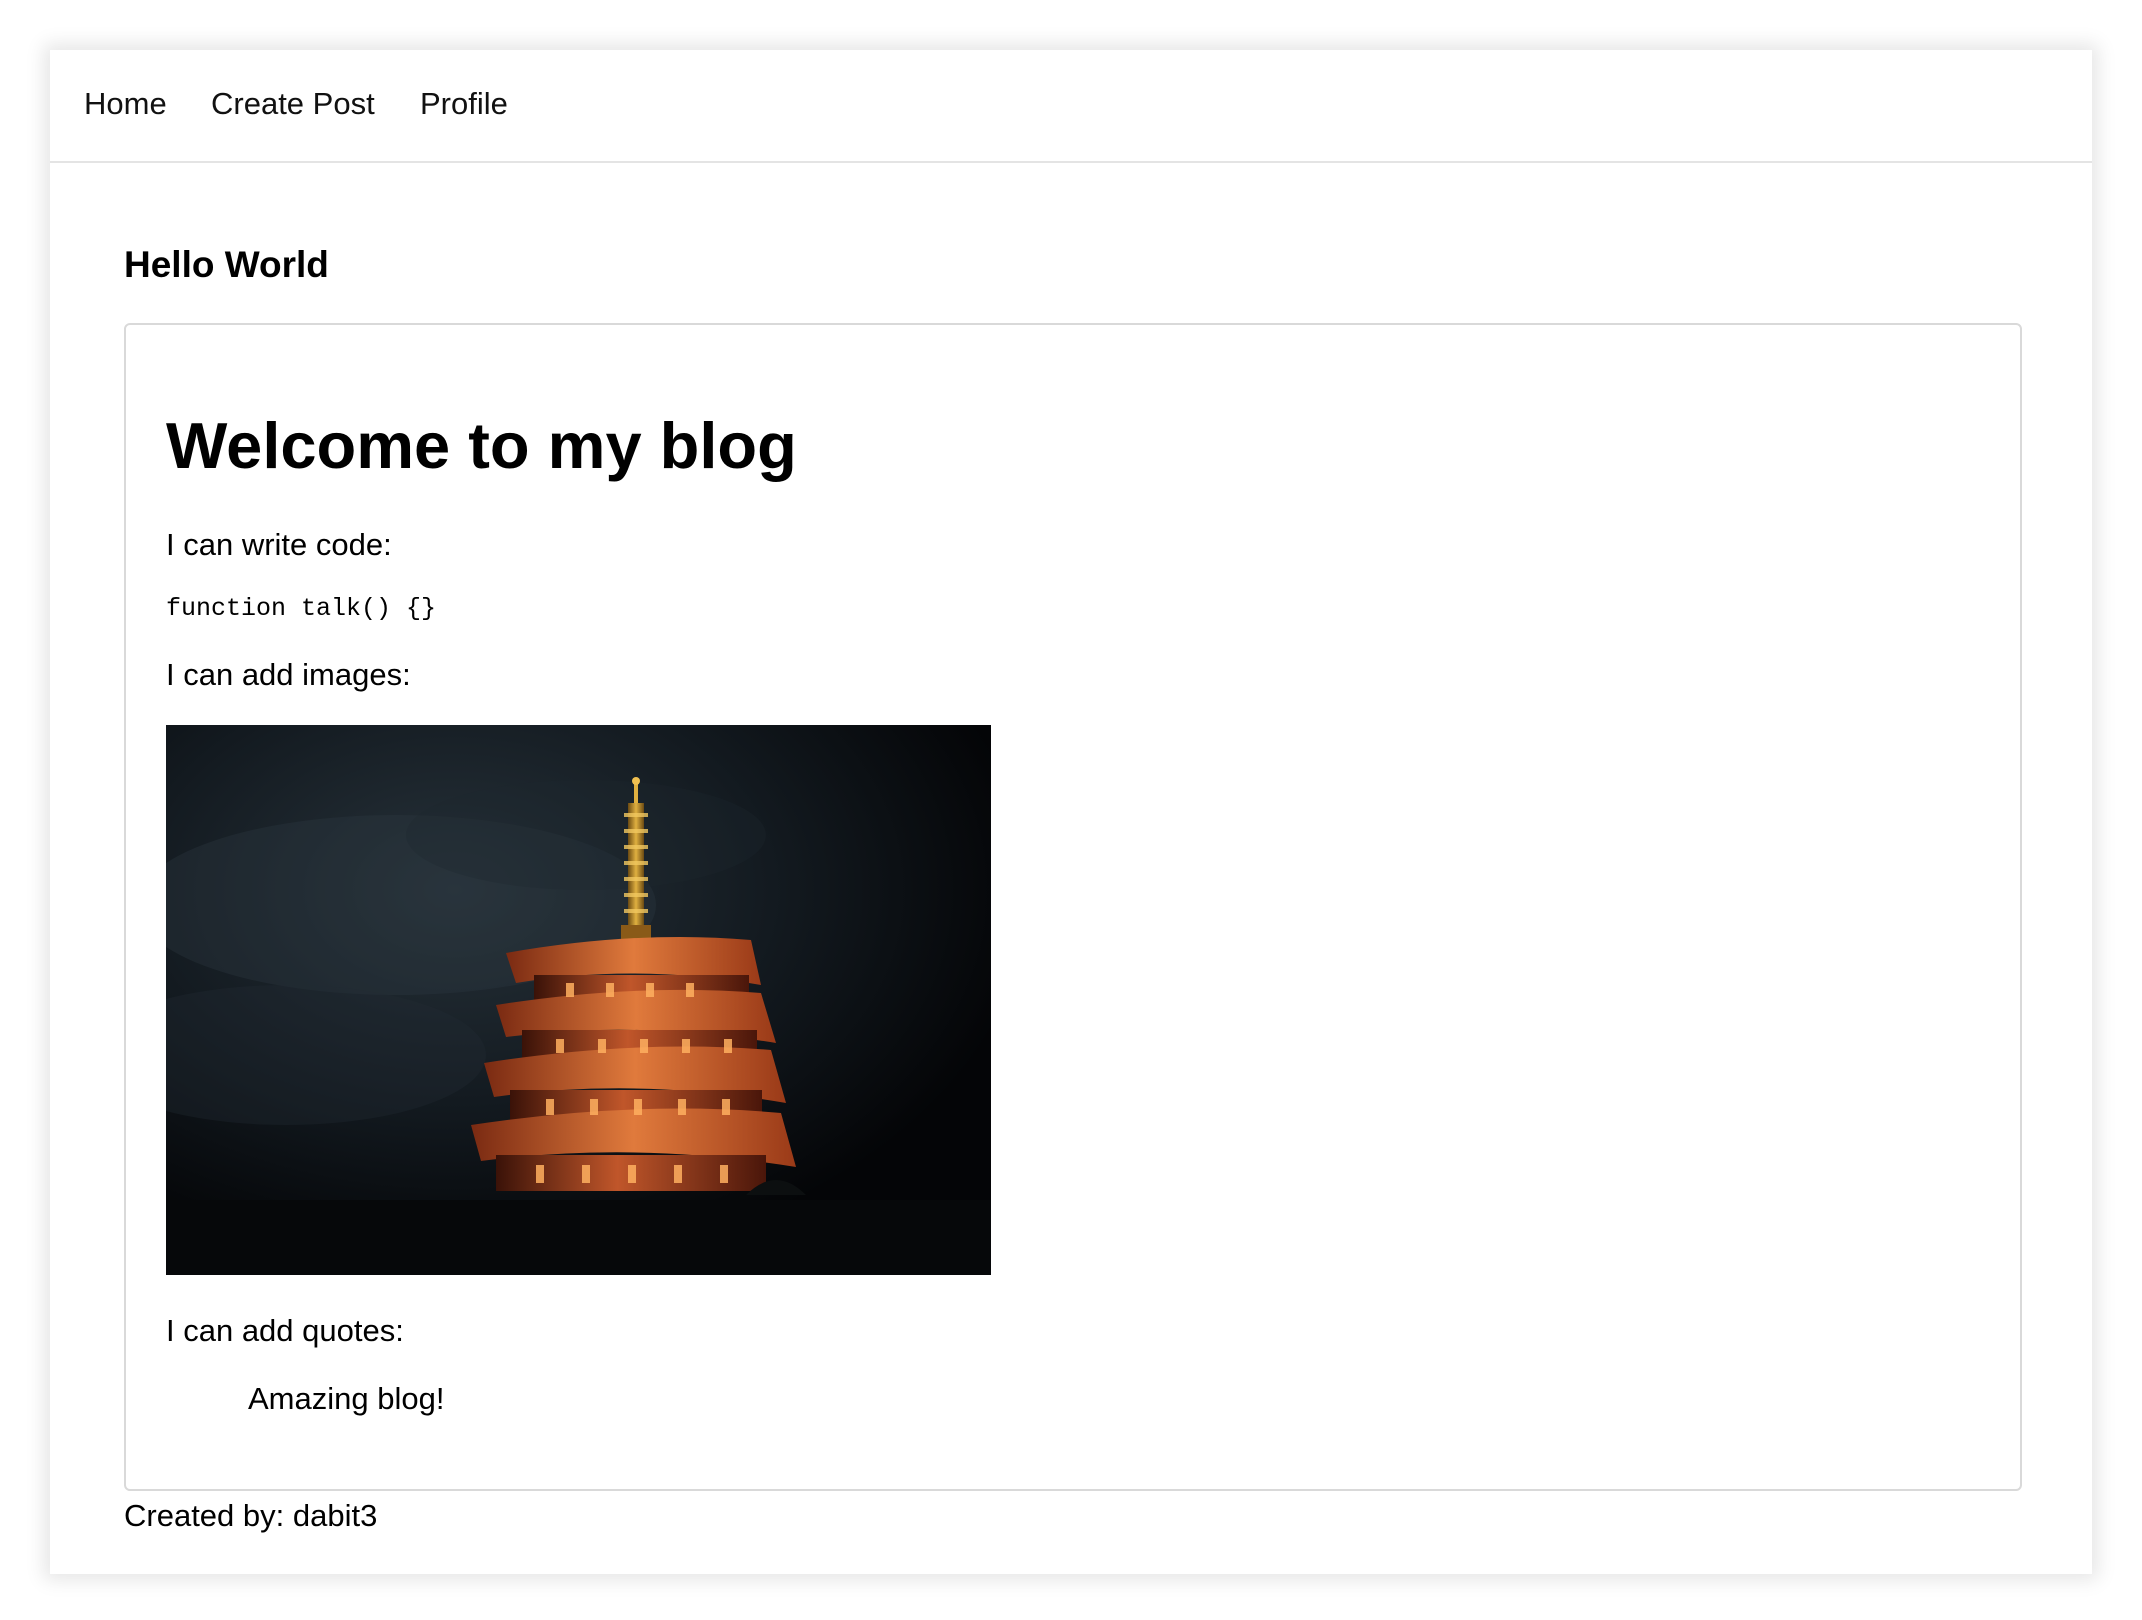  Describe the element at coordinates (301, 608) in the screenshot. I see `code-snippet: function talk() {}` at that location.